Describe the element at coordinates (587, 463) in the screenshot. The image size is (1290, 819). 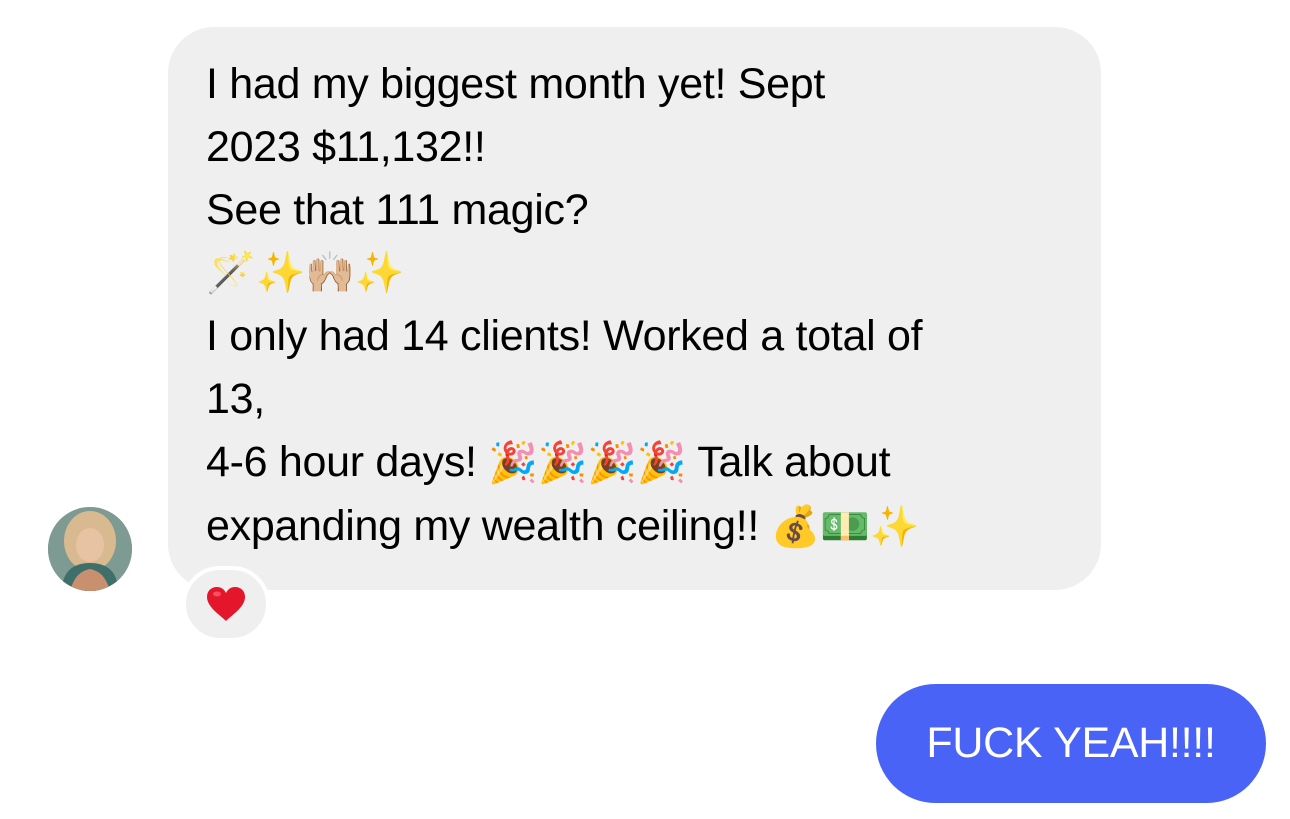
I see `party-popper-emojis: 🎉🎉🎉🎉` at that location.